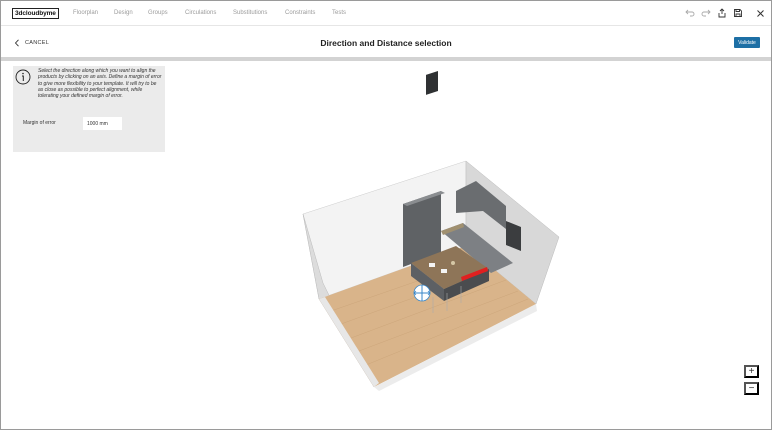  Describe the element at coordinates (200, 13) in the screenshot. I see `nav-circulations: Circulations` at that location.